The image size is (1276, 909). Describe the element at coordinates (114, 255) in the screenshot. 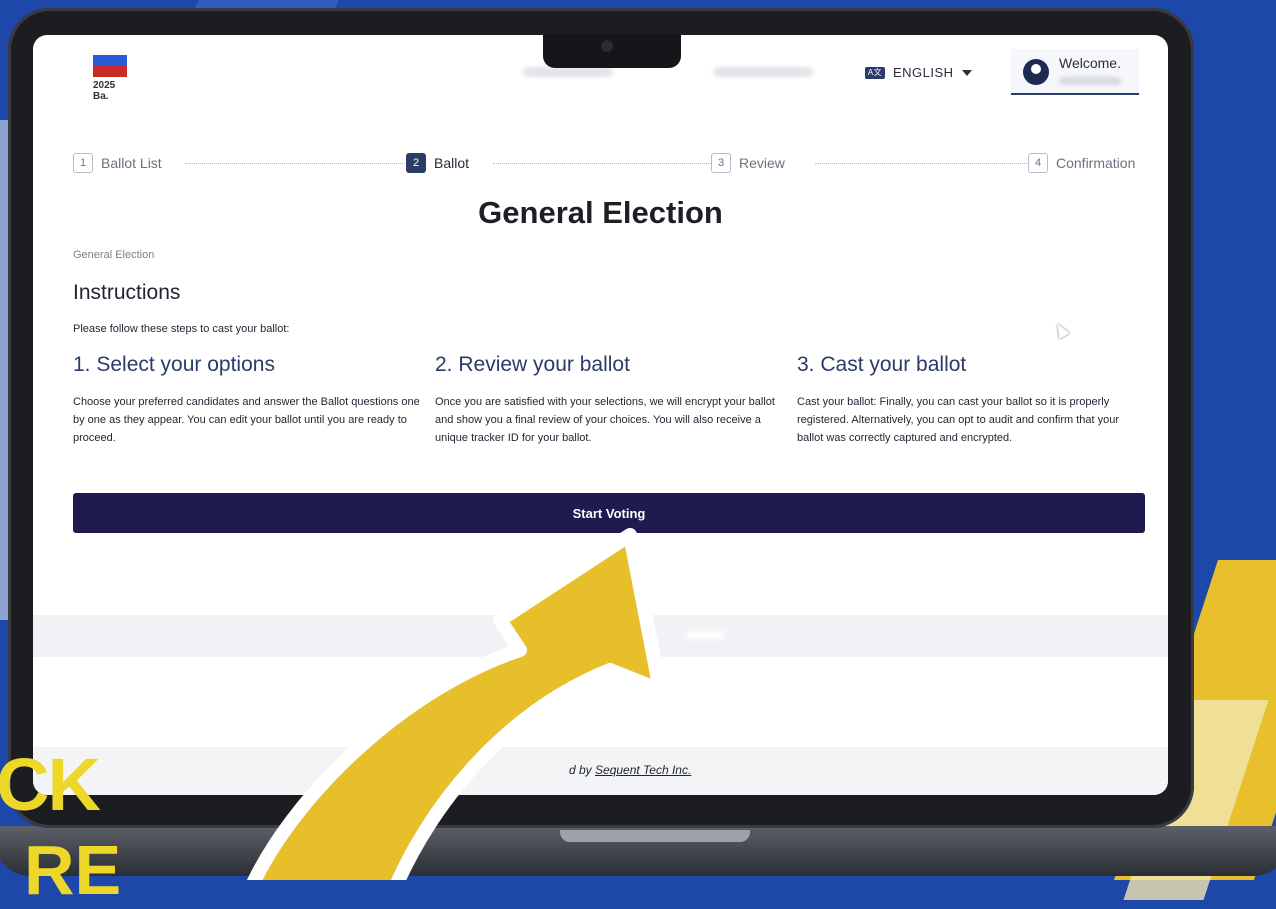

I see `breadcrumb: General Election` at that location.